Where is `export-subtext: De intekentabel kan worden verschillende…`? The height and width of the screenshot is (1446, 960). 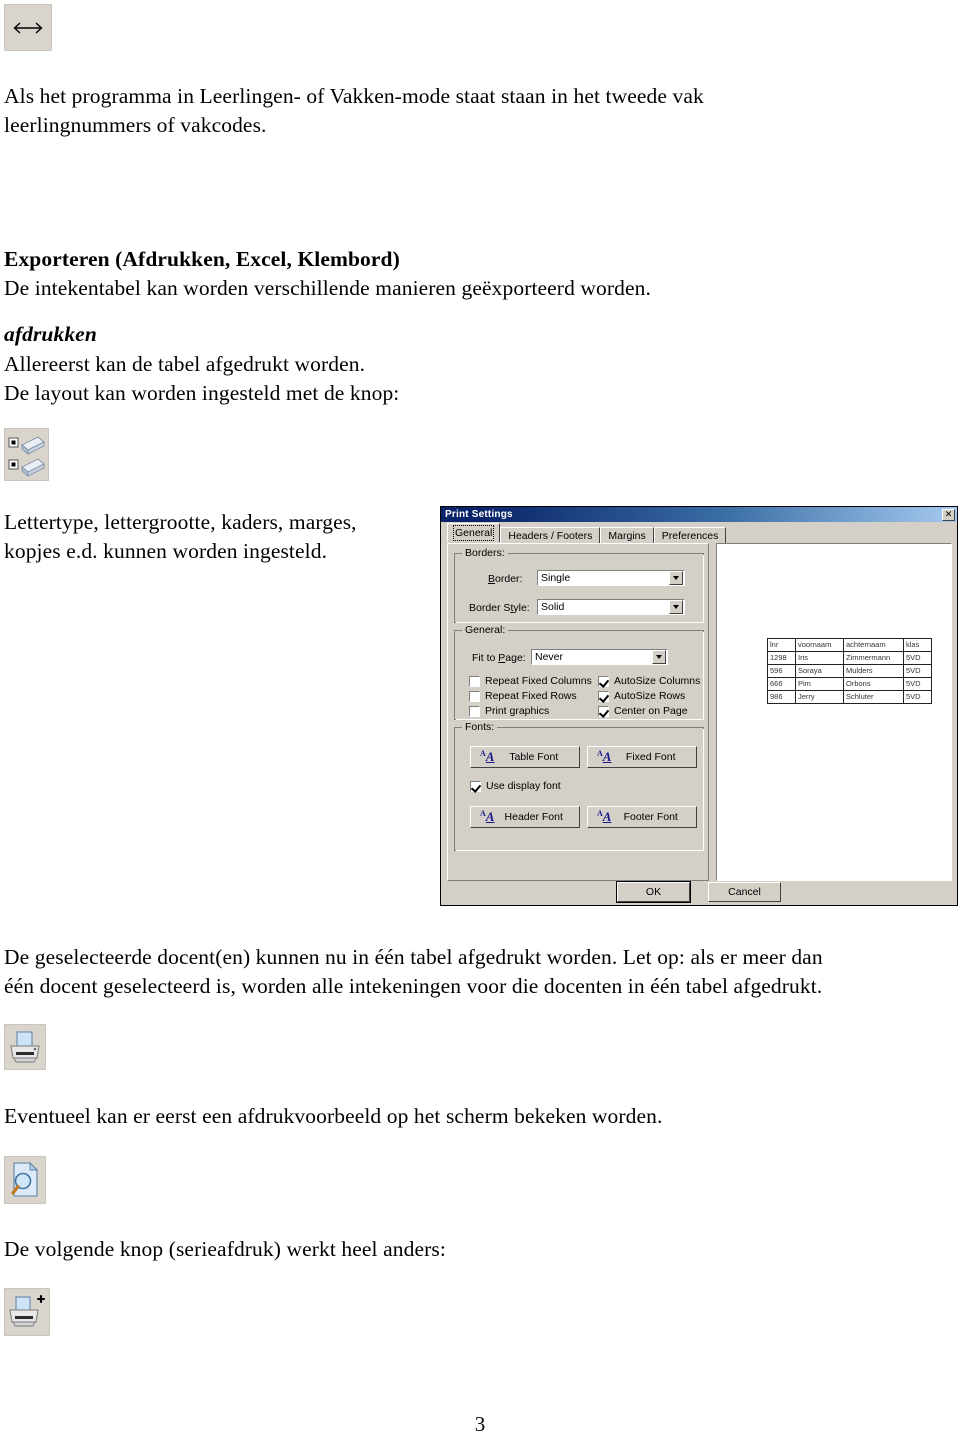 export-subtext: De intekentabel kan worden verschillende… is located at coordinates (327, 288).